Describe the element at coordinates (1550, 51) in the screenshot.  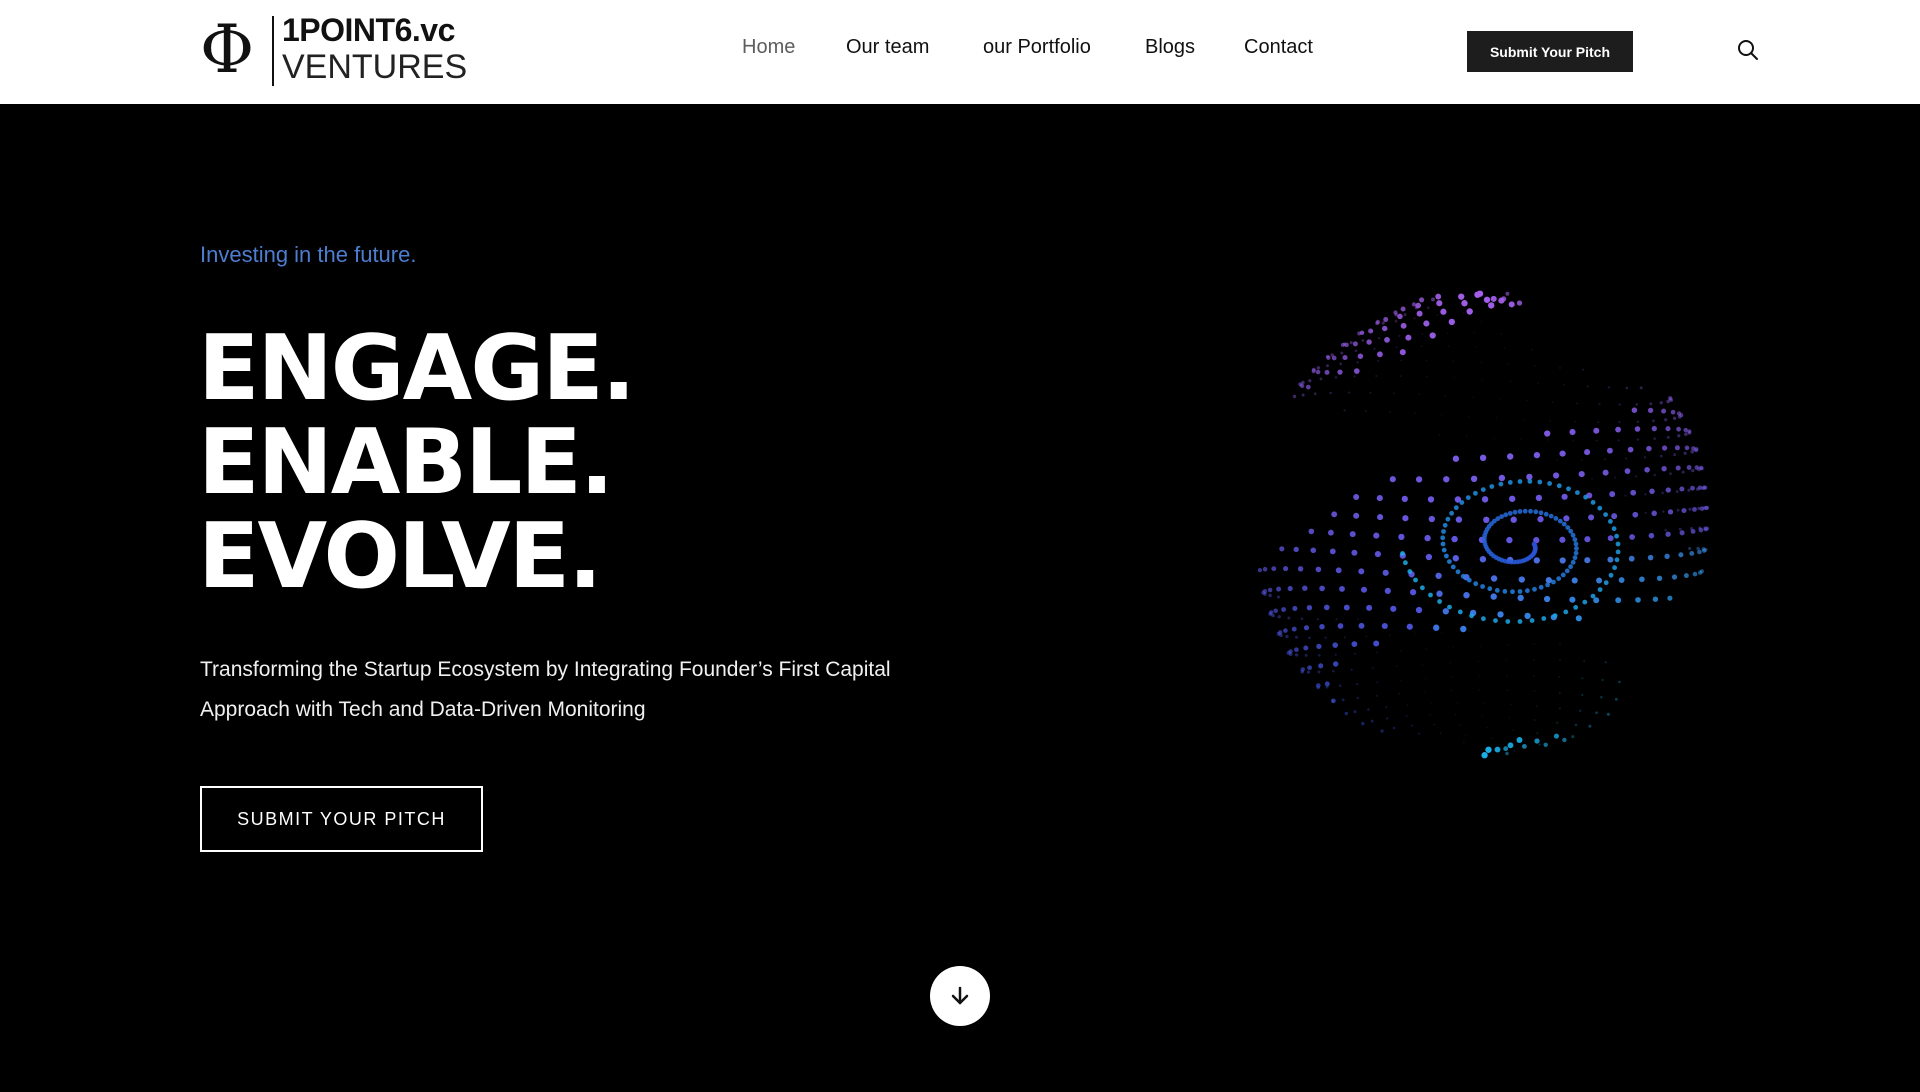
I see `submit-pitch-header-button: Submit Your Pitch` at that location.